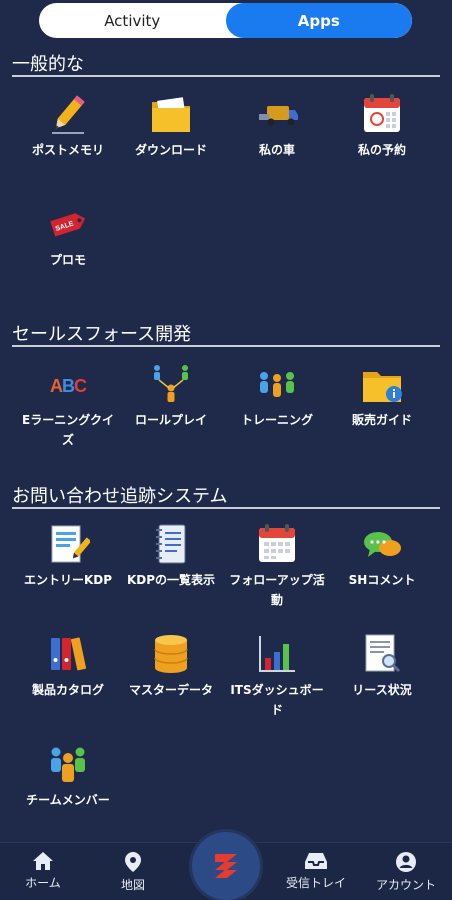 This screenshot has height=900, width=452. I want to click on binders-icon, so click(69, 654).